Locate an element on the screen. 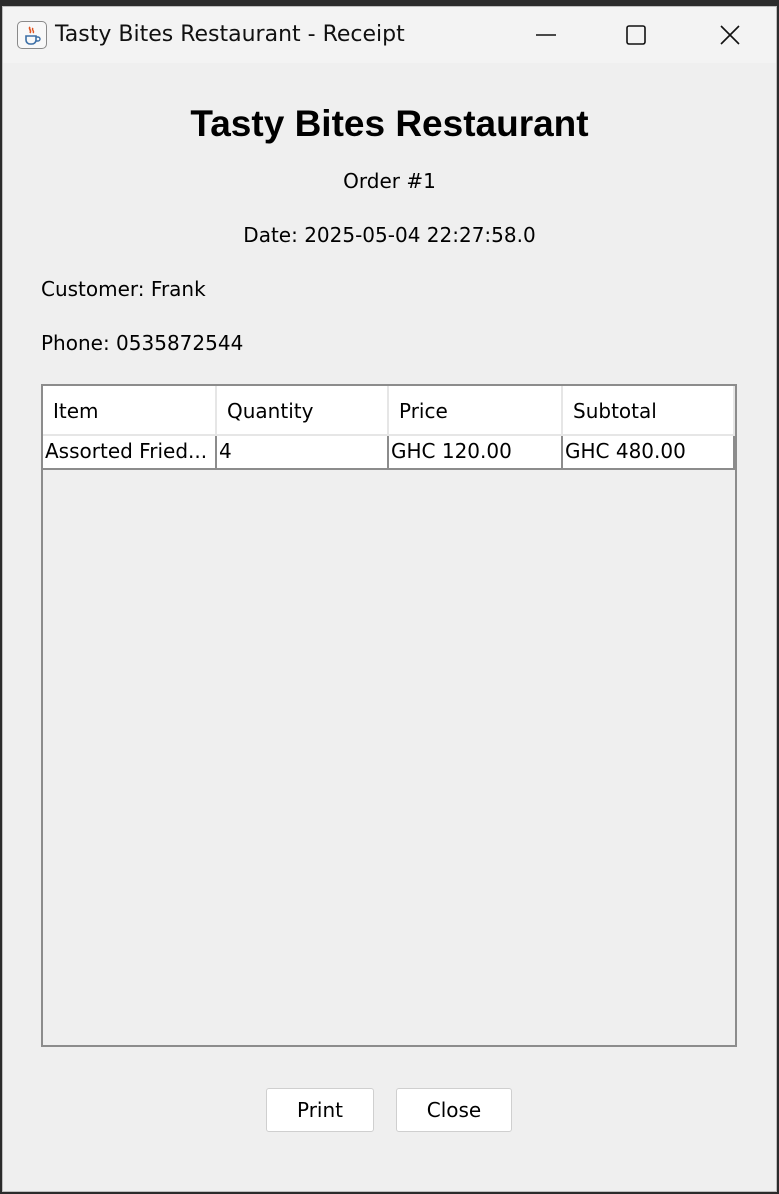 This screenshot has height=1194, width=779. cell-subtotal: GHC 480.00 is located at coordinates (649, 452).